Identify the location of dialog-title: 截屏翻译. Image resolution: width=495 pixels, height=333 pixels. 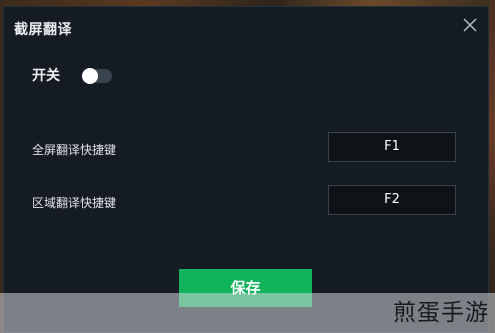
(43, 30).